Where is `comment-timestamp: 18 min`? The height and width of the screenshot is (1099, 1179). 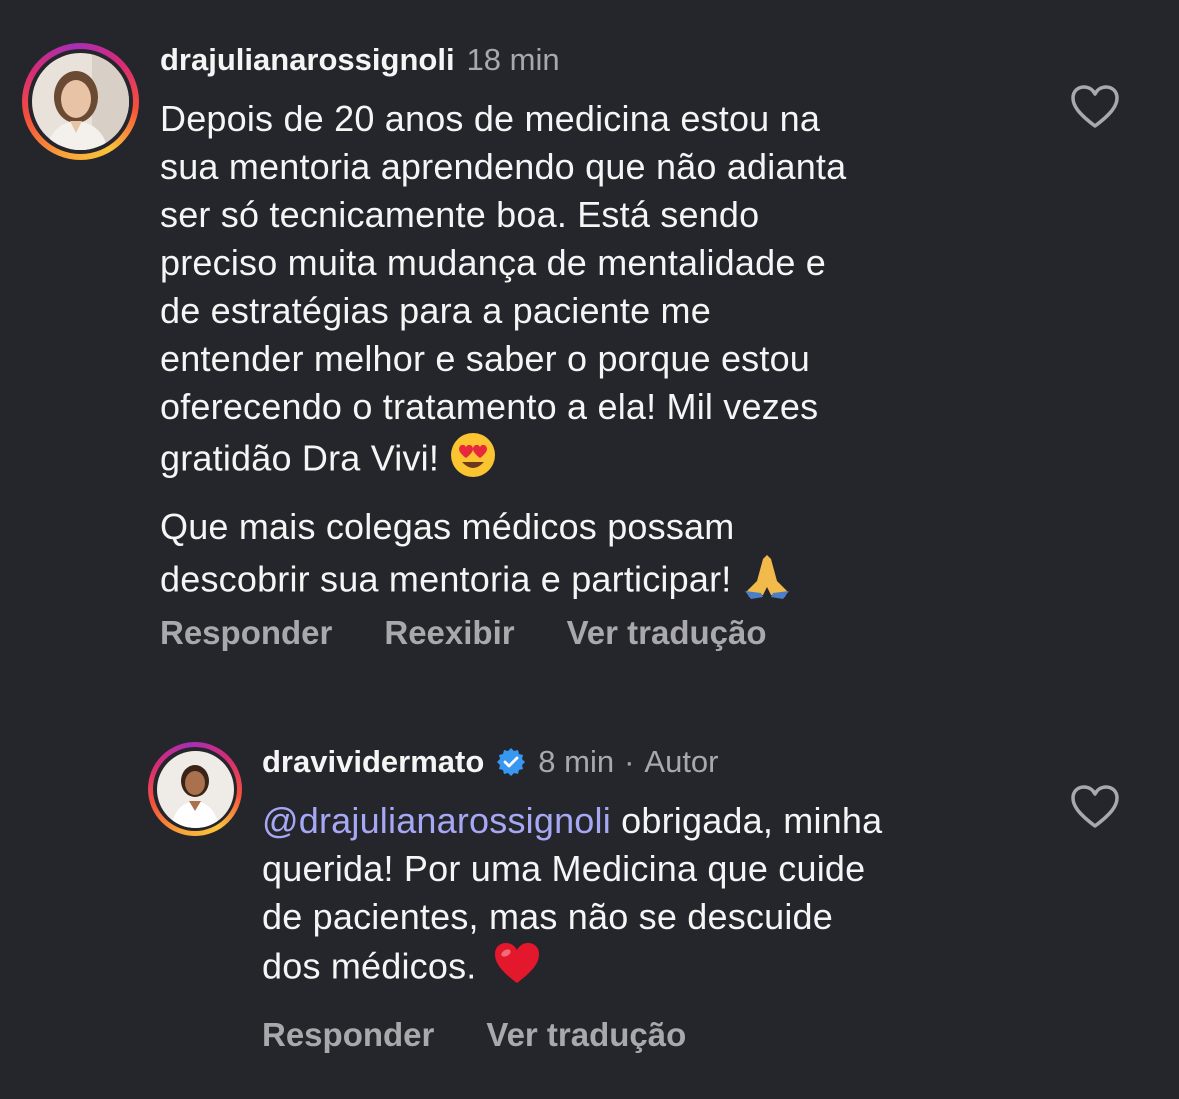
comment-timestamp: 18 min is located at coordinates (513, 59).